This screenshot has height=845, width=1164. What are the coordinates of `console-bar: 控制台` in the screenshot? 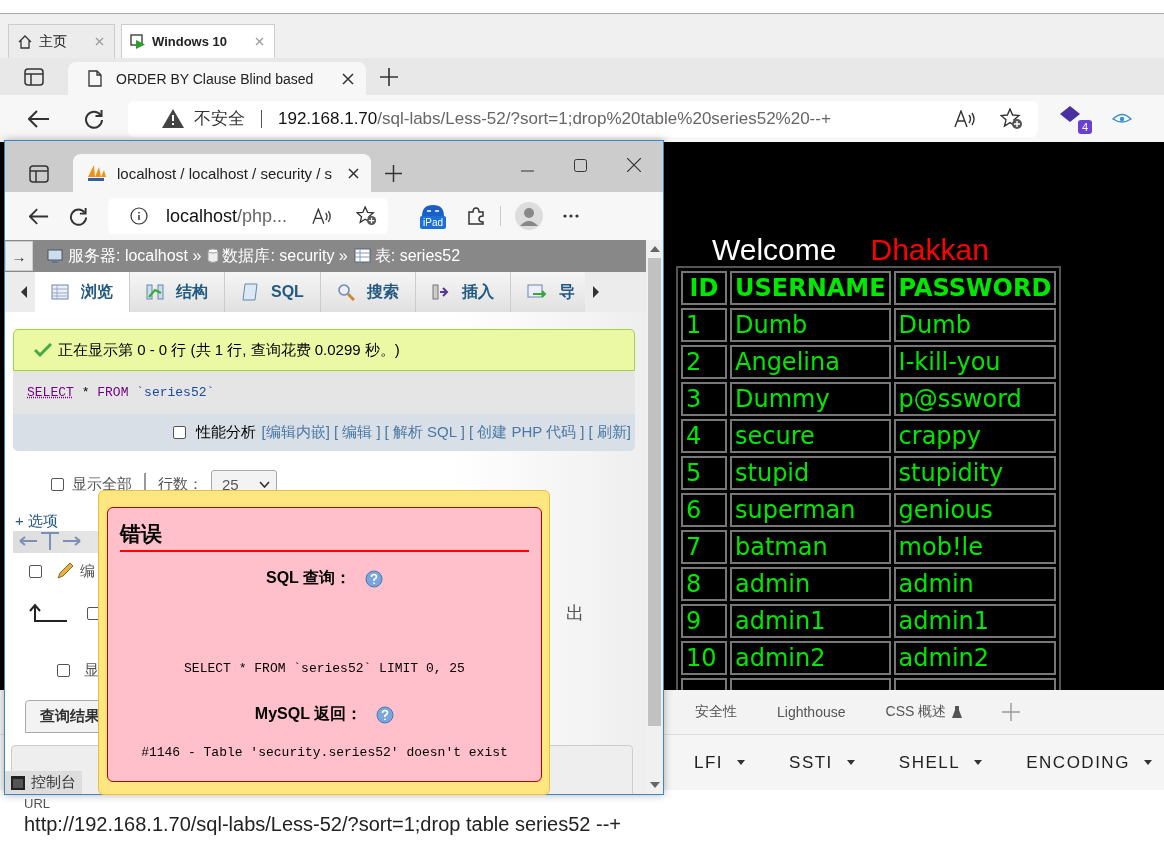 It's located at (43, 782).